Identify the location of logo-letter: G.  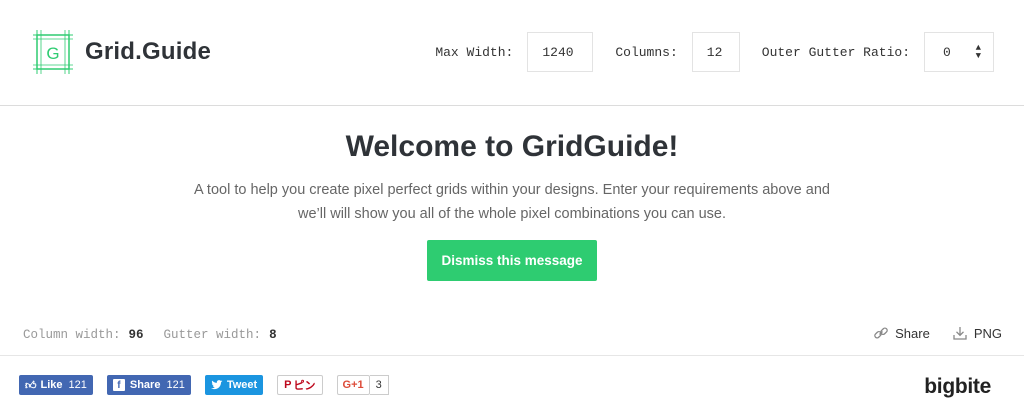
(52, 53).